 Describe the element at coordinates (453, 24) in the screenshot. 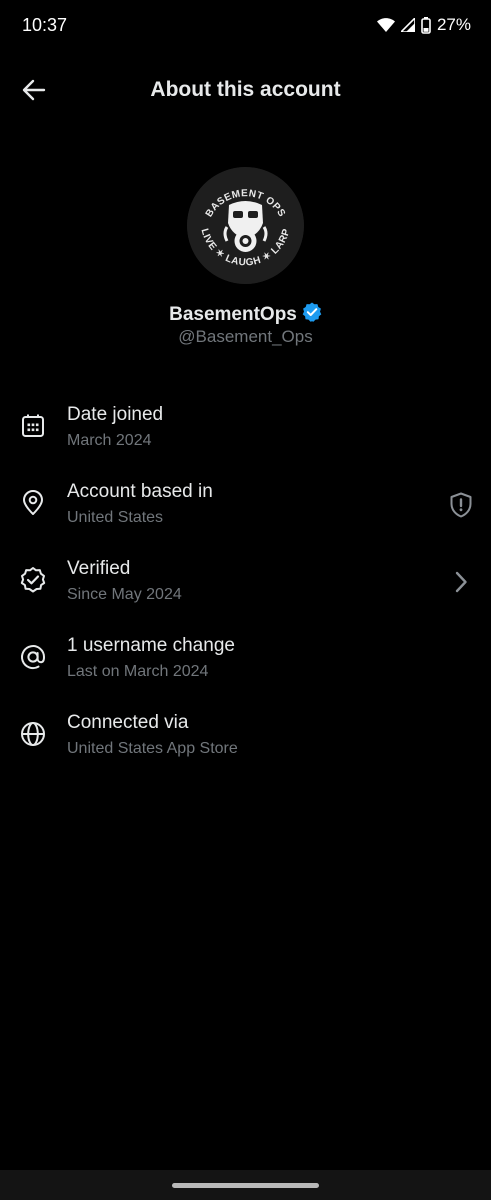

I see `battery-percent: 27%` at that location.